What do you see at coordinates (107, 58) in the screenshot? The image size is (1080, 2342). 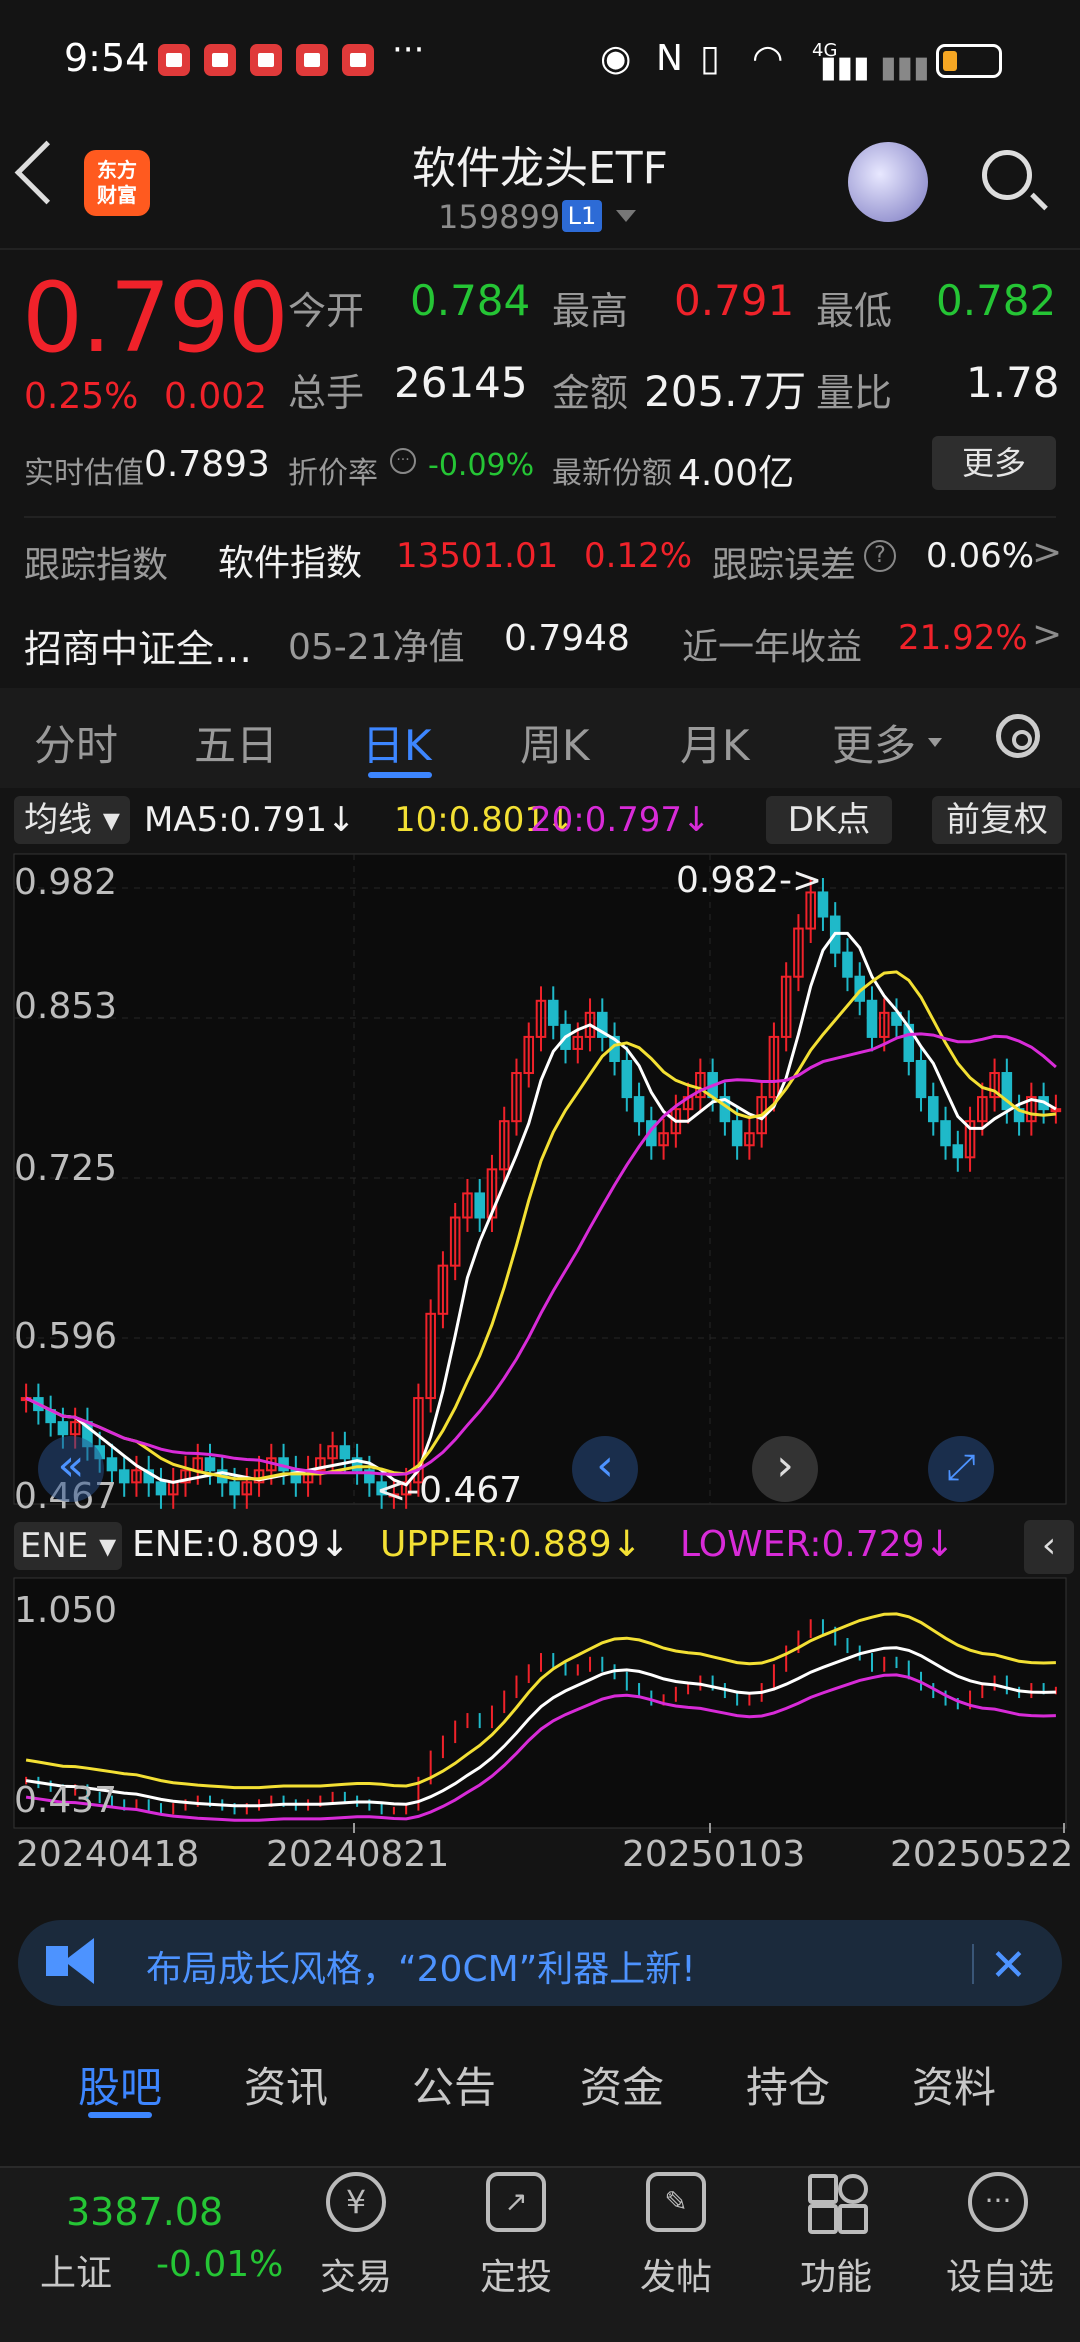 I see `status-time: 9:54` at bounding box center [107, 58].